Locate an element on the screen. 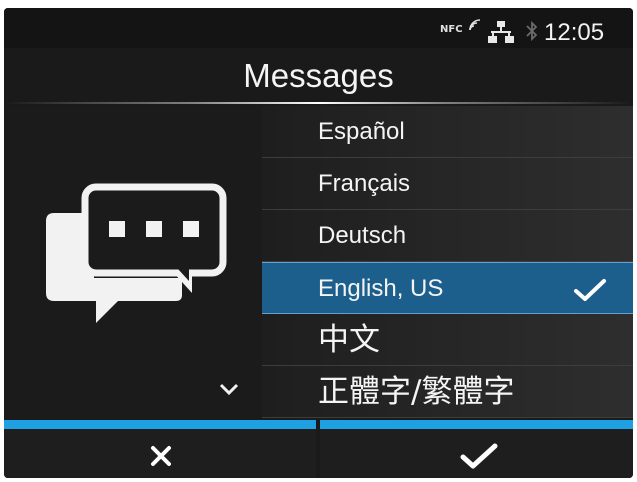  ok-button is located at coordinates (476, 449).